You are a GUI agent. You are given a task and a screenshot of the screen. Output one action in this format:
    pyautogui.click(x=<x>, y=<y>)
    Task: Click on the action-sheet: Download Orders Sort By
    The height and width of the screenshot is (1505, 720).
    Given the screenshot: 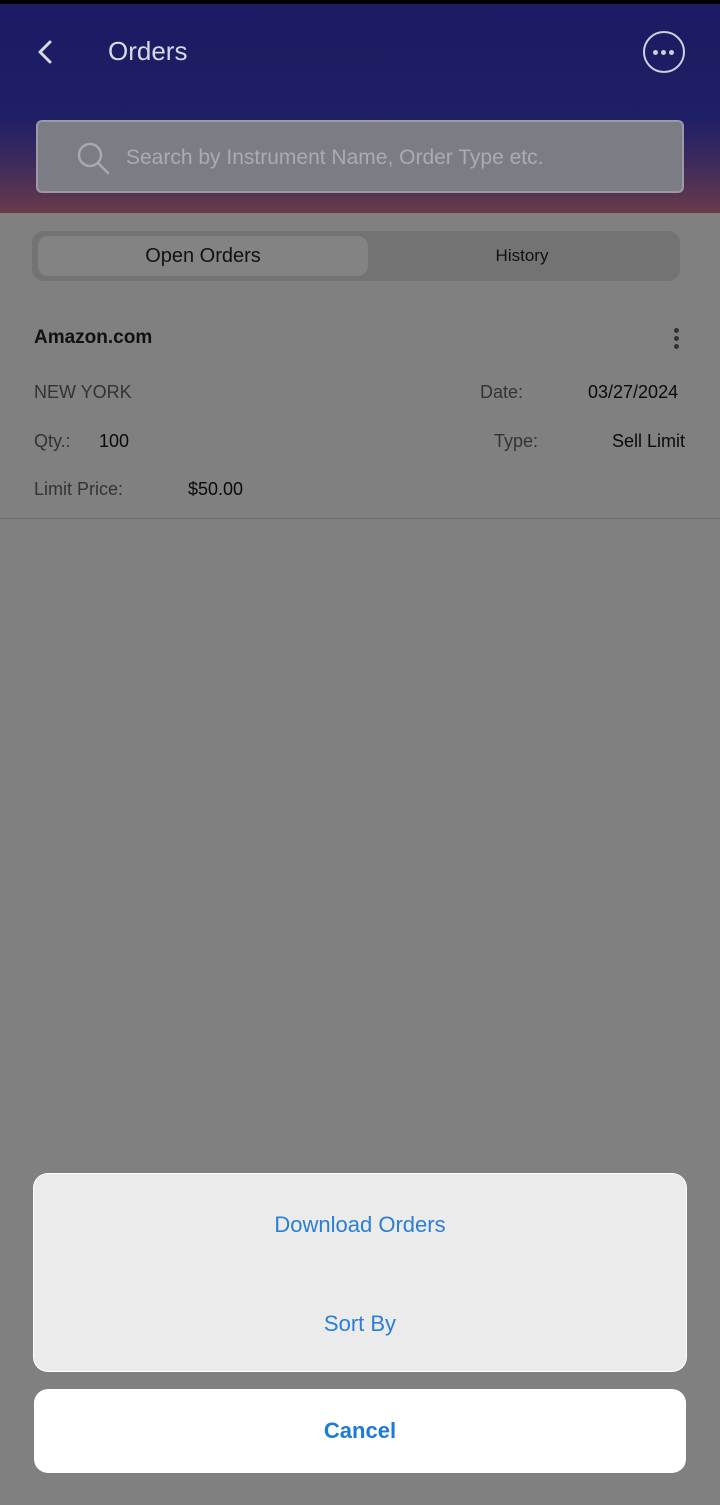 What is the action you would take?
    pyautogui.click(x=360, y=1272)
    